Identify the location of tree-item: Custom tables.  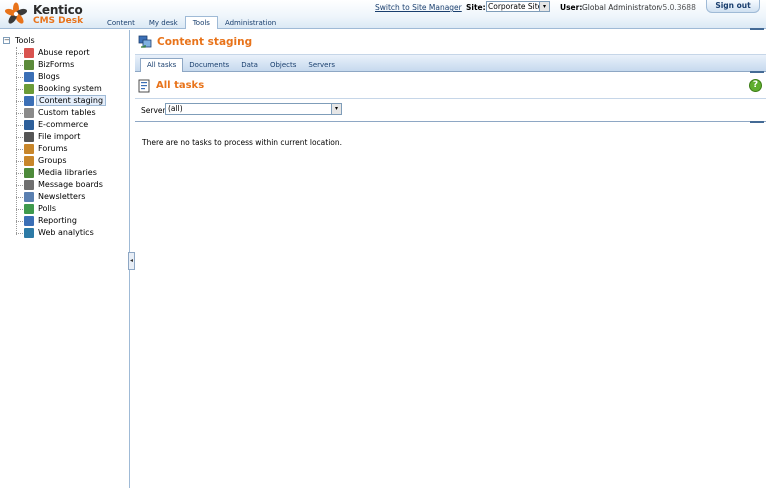
(72, 113).